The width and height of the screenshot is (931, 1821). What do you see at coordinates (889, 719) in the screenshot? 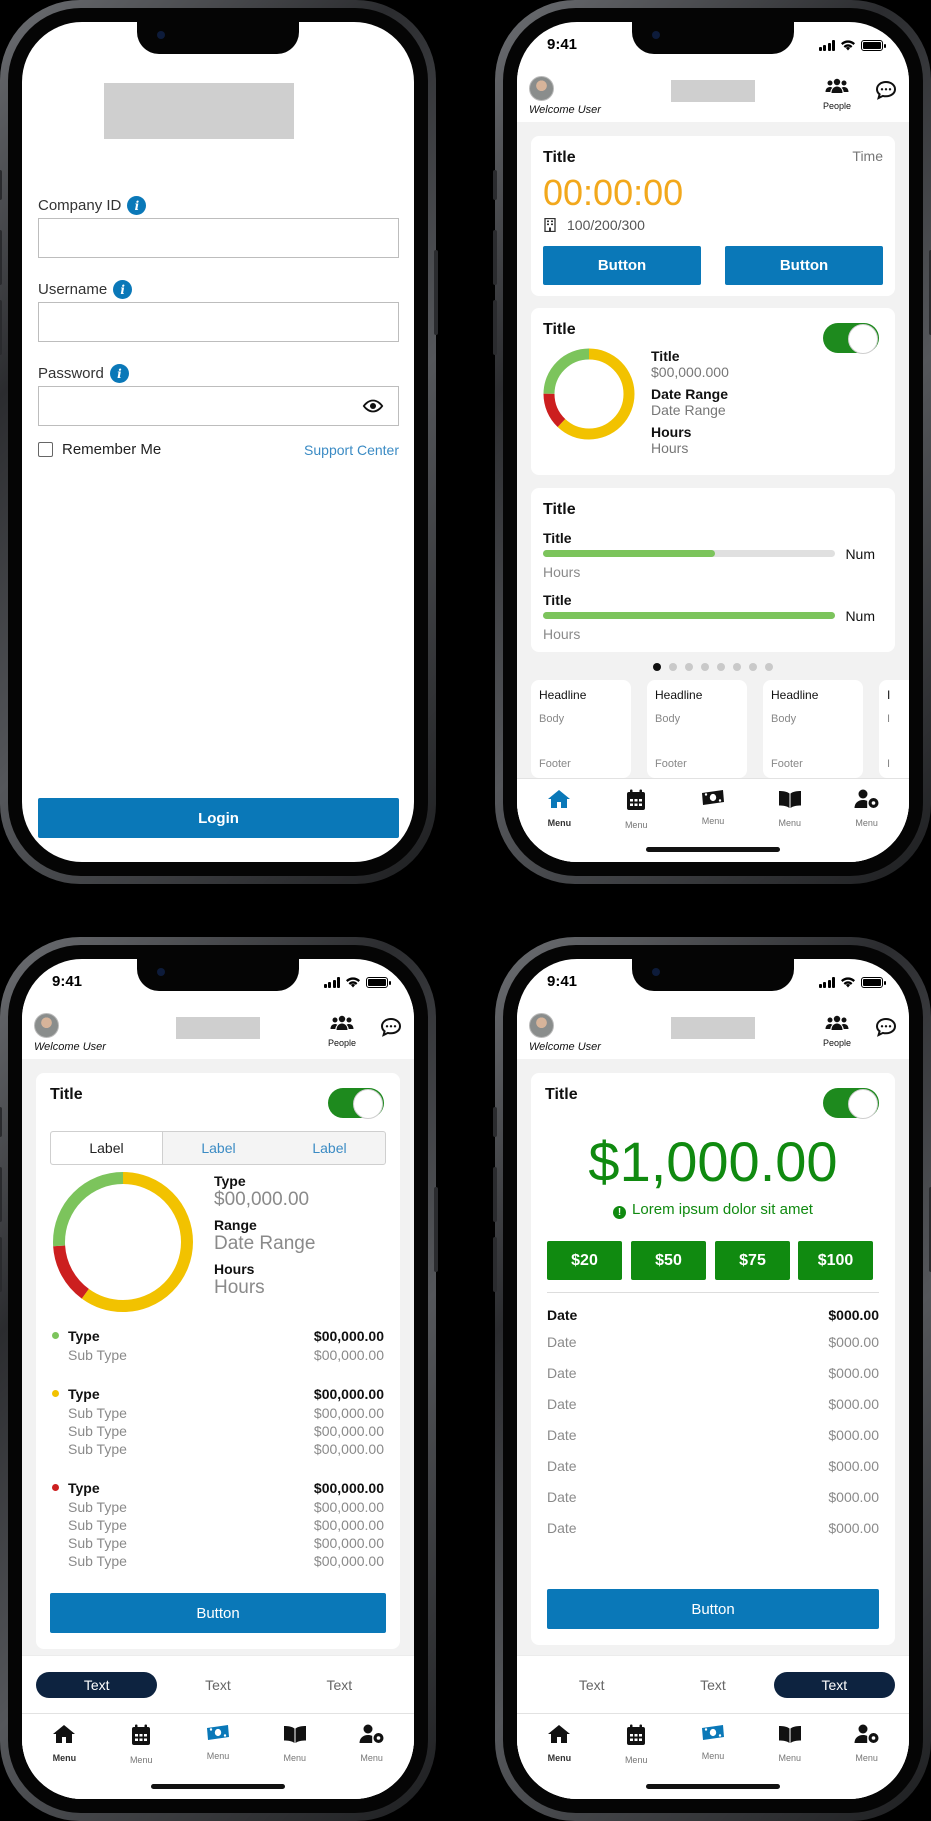
I see `mini-card-body: I` at bounding box center [889, 719].